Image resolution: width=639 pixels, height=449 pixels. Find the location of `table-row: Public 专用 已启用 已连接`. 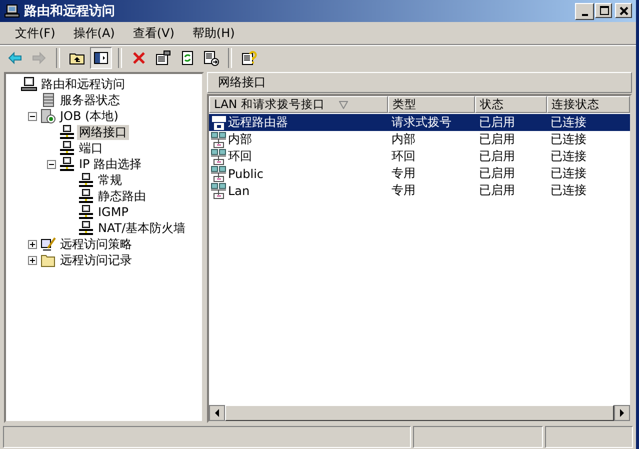

table-row: Public 专用 已启用 已连接 is located at coordinates (419, 173).